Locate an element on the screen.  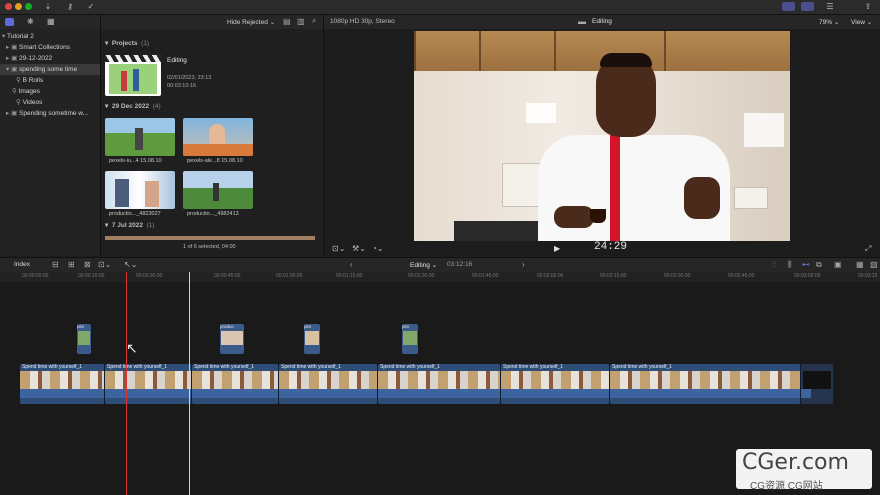
play-button: ▶ is located at coordinates (557, 248).